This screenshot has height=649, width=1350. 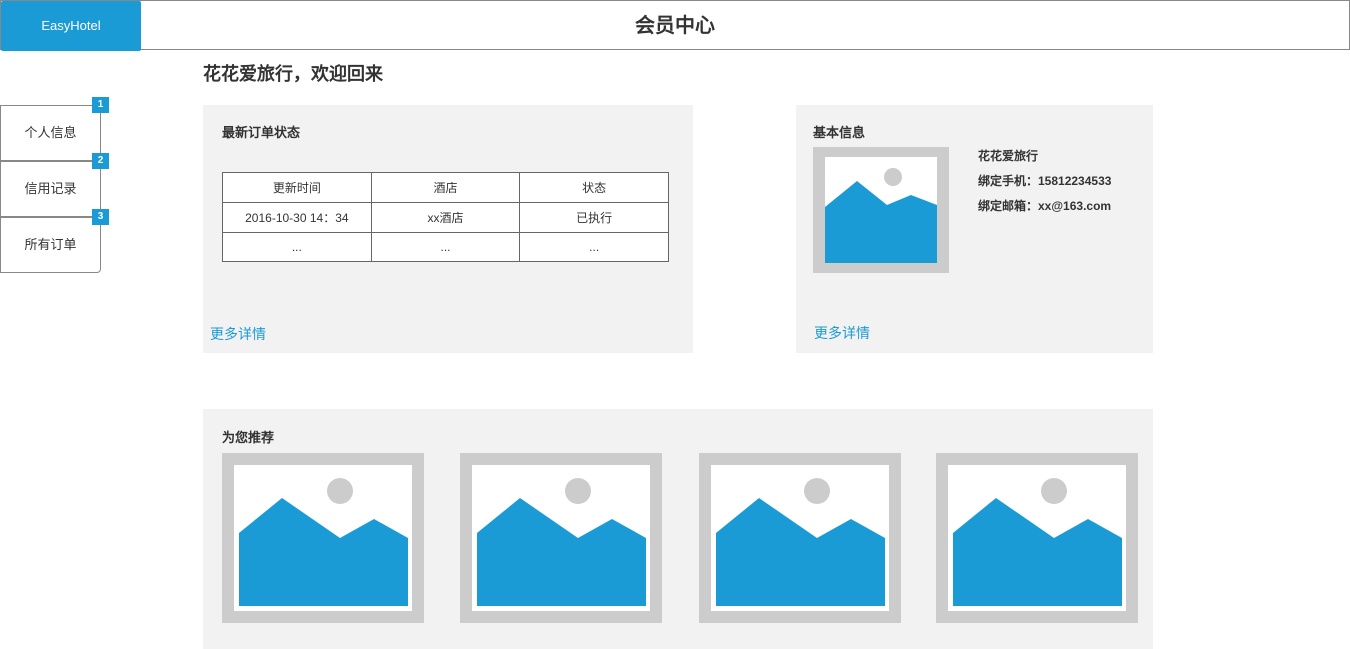 What do you see at coordinates (842, 333) in the screenshot?
I see `info-more-details-link: 更多详情` at bounding box center [842, 333].